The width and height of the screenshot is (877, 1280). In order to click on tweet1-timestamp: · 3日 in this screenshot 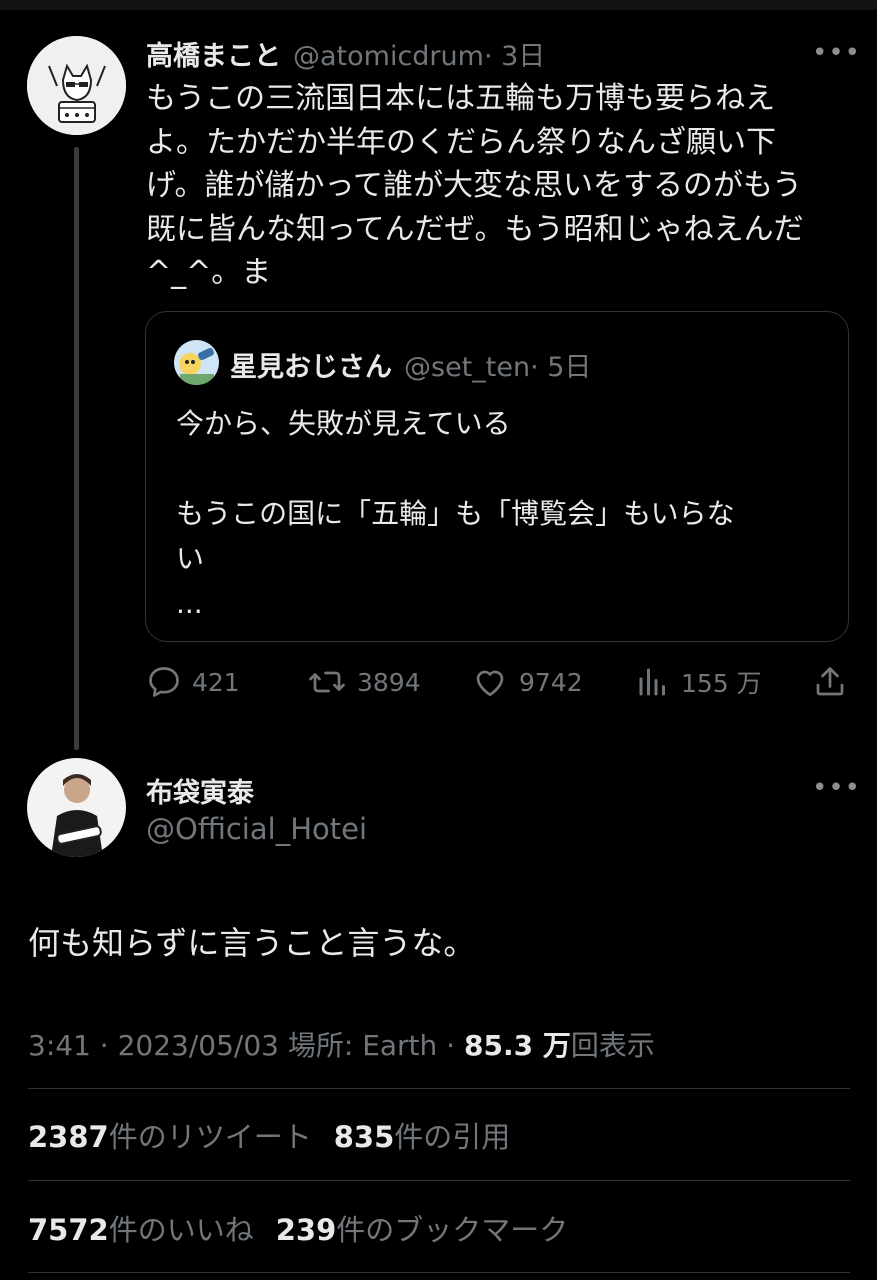, I will do `click(514, 56)`.